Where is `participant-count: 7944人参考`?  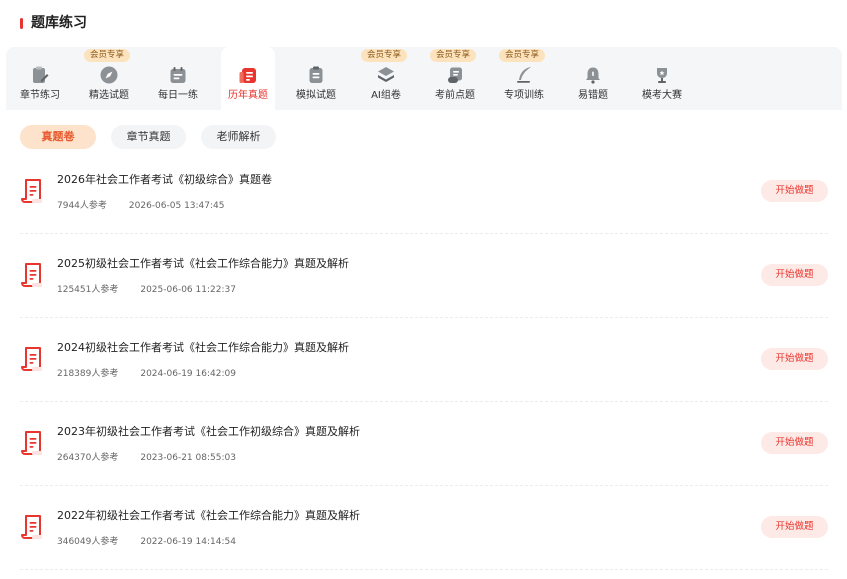 participant-count: 7944人参考 is located at coordinates (82, 206).